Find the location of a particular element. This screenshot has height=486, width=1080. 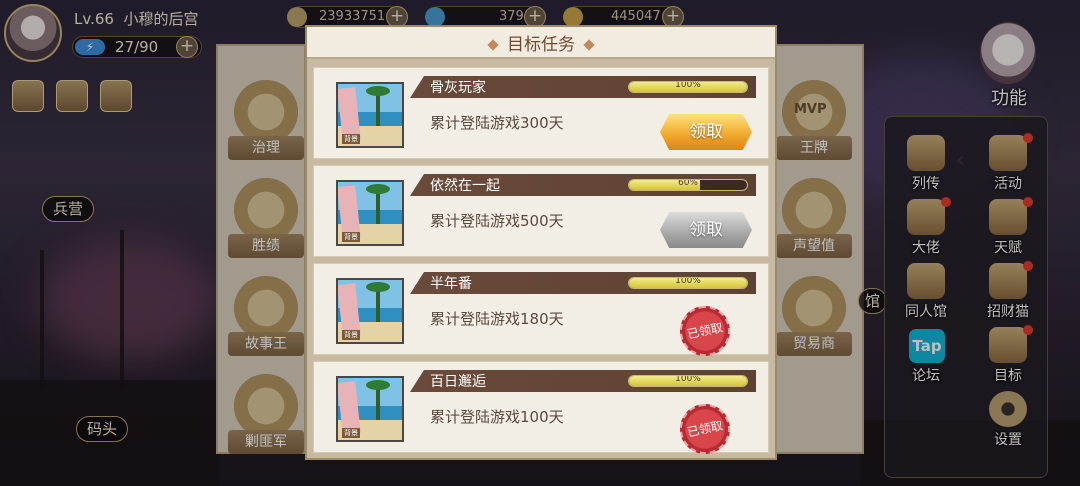

task-name: 骨灰玩家 is located at coordinates (458, 88).